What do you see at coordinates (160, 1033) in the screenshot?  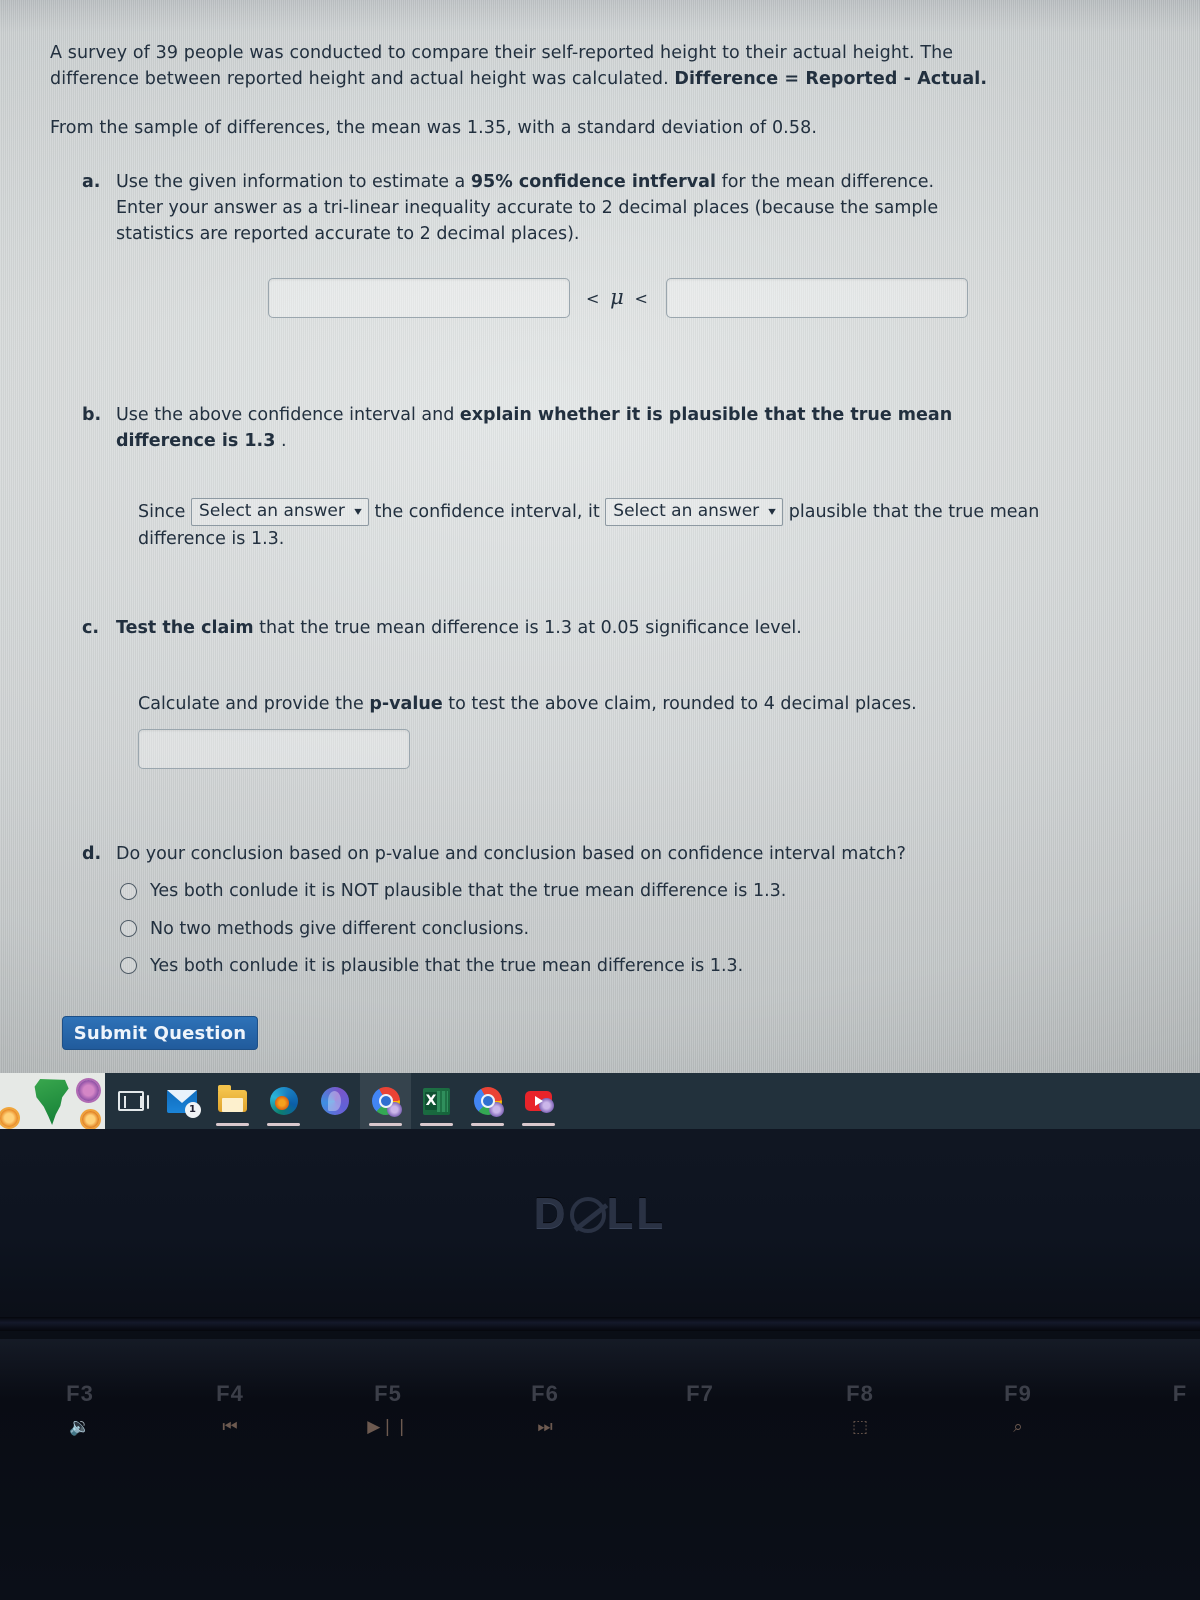 I see `submit-question-button: Submit Question` at bounding box center [160, 1033].